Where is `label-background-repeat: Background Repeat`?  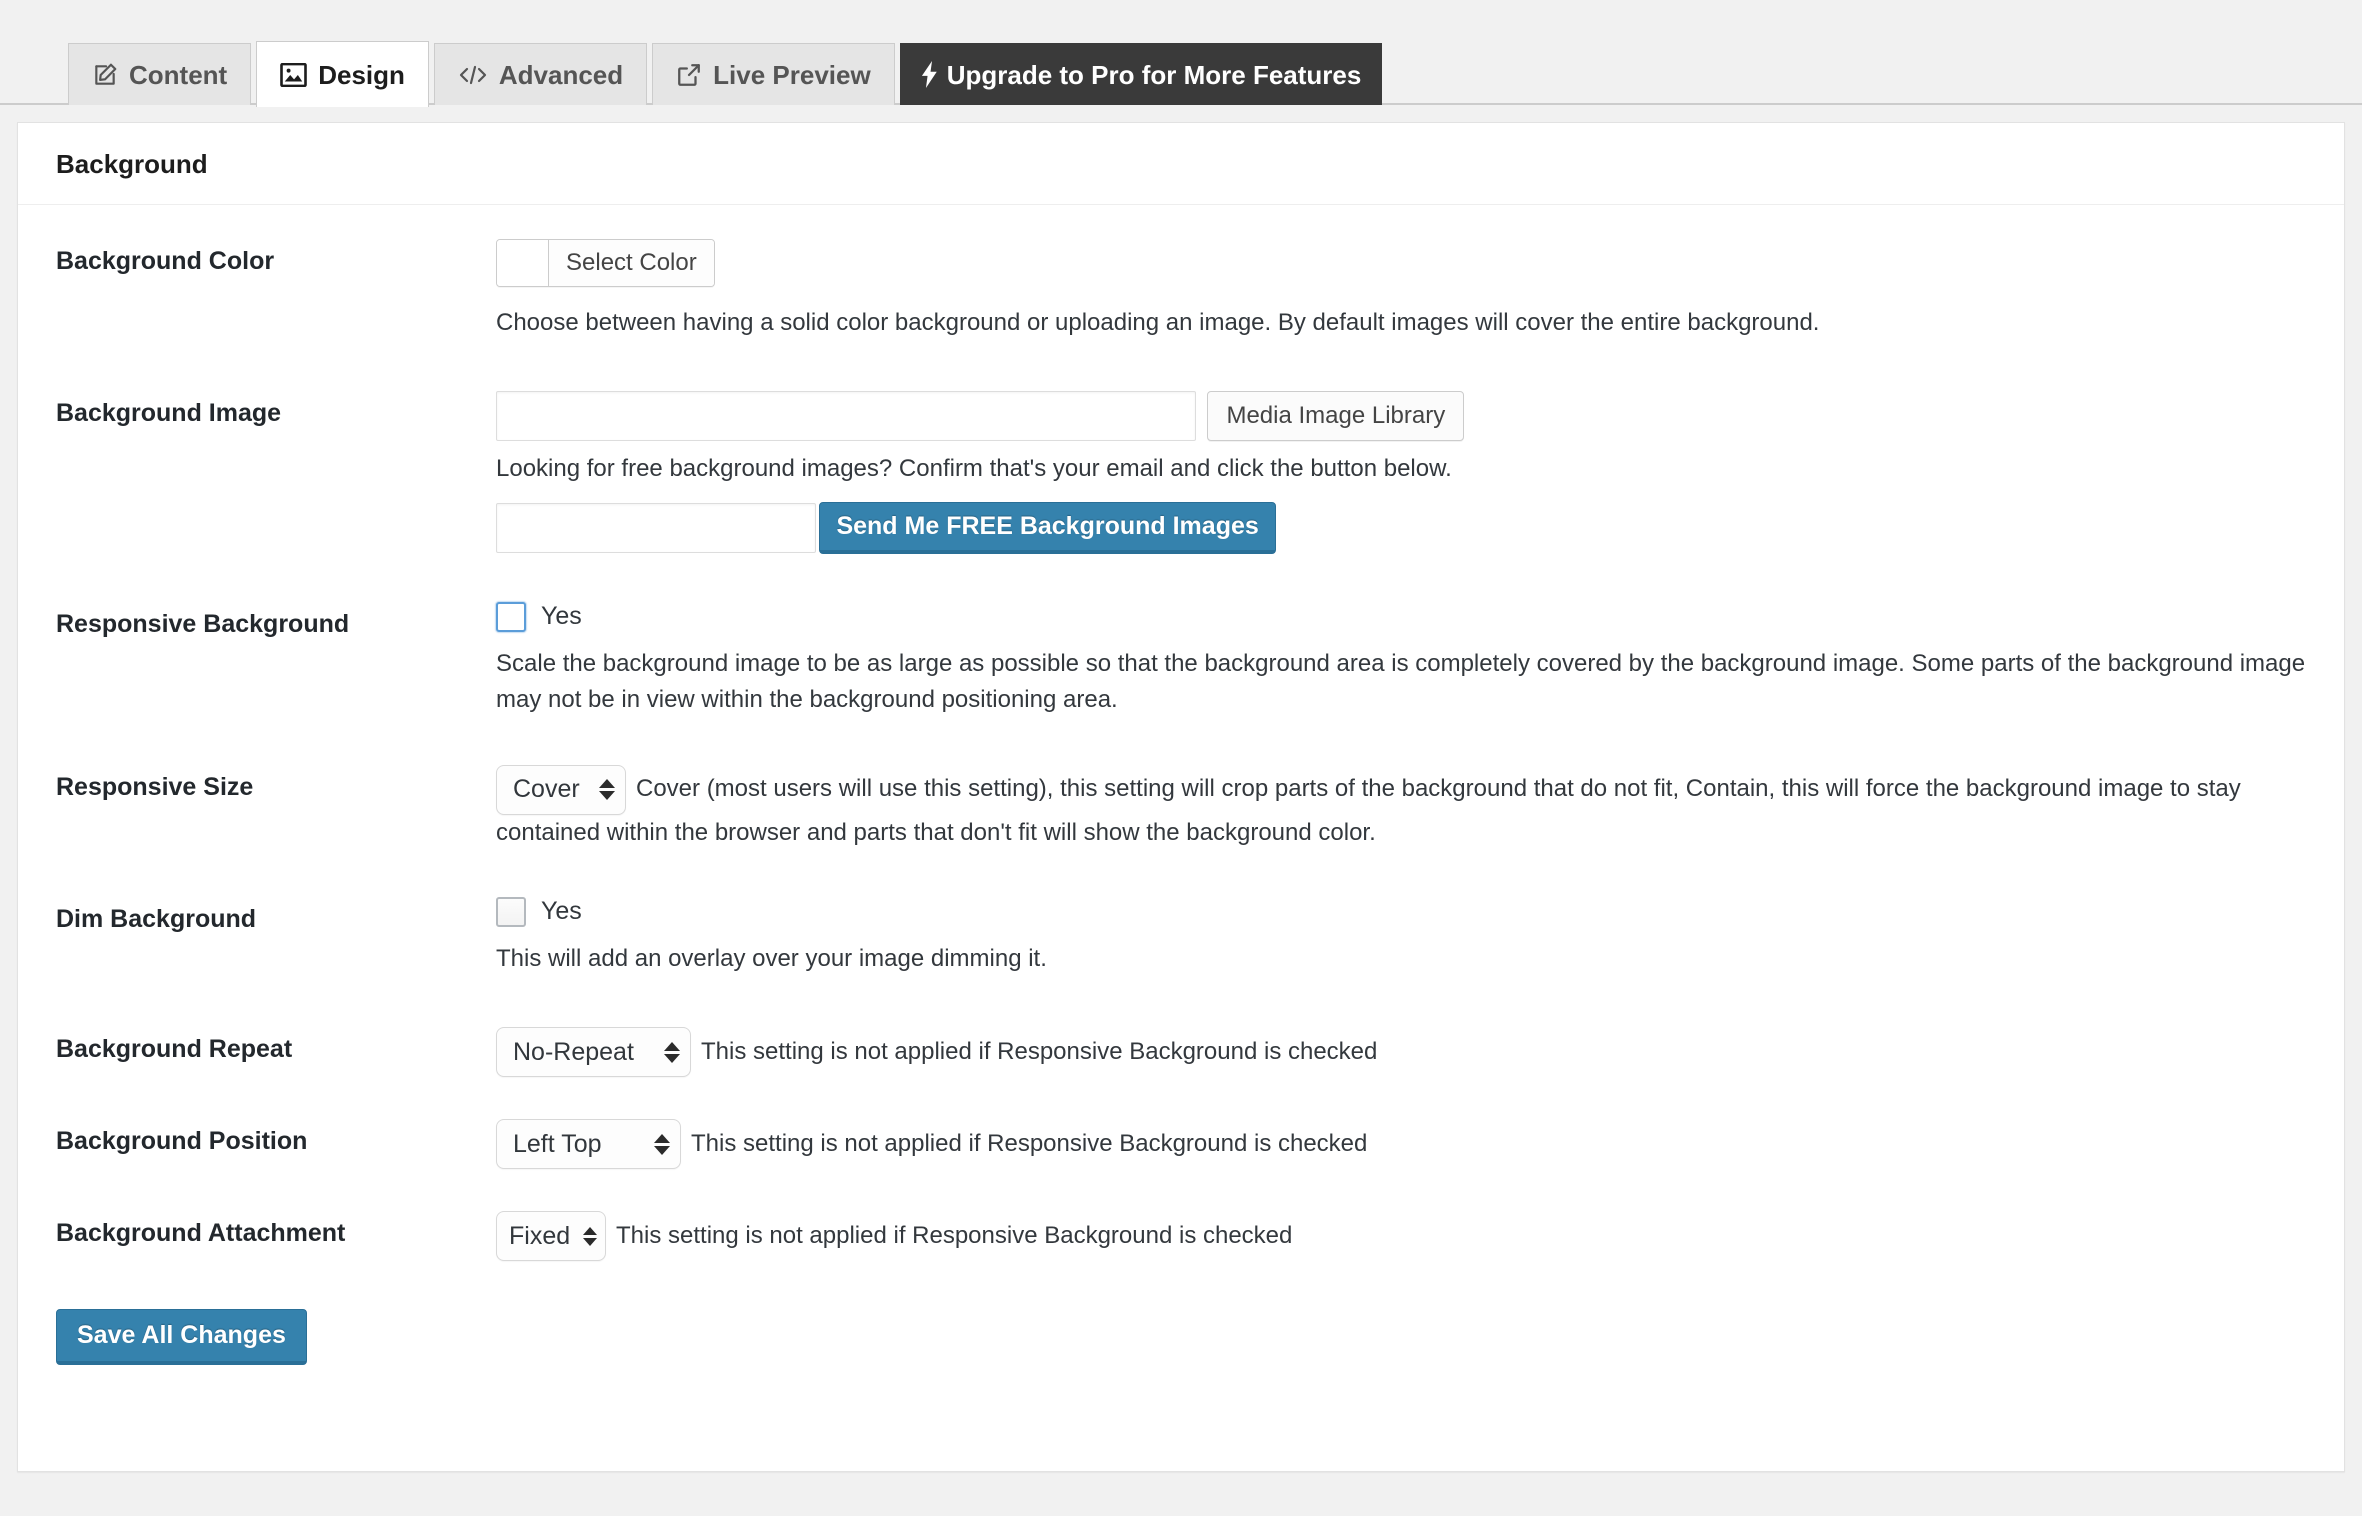 label-background-repeat: Background Repeat is located at coordinates (174, 1049).